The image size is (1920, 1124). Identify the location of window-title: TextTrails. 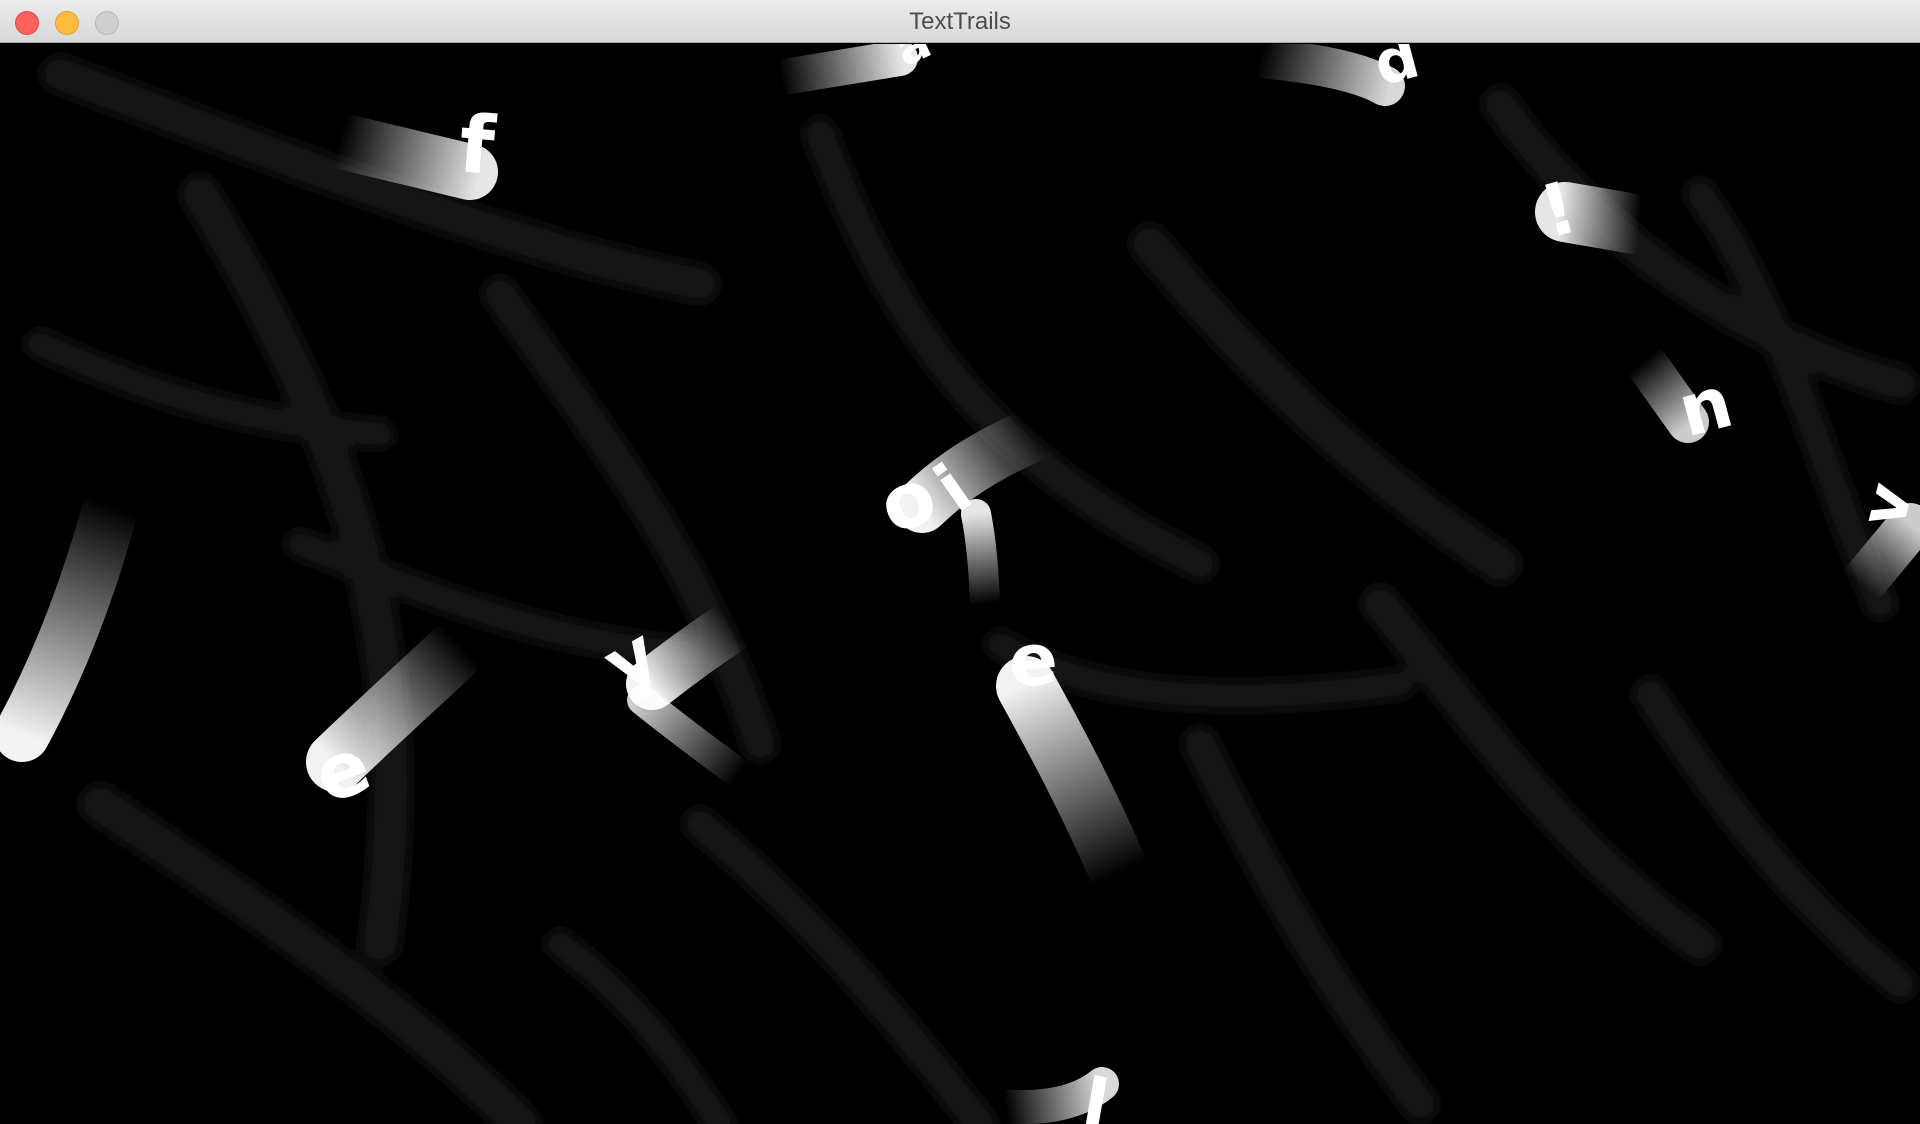
(960, 21).